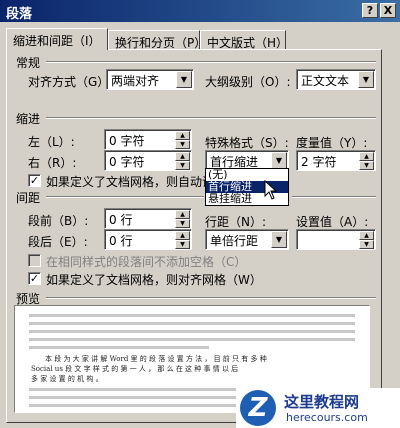  Describe the element at coordinates (127, 141) in the screenshot. I see `left-indent-value: 0 字符` at that location.